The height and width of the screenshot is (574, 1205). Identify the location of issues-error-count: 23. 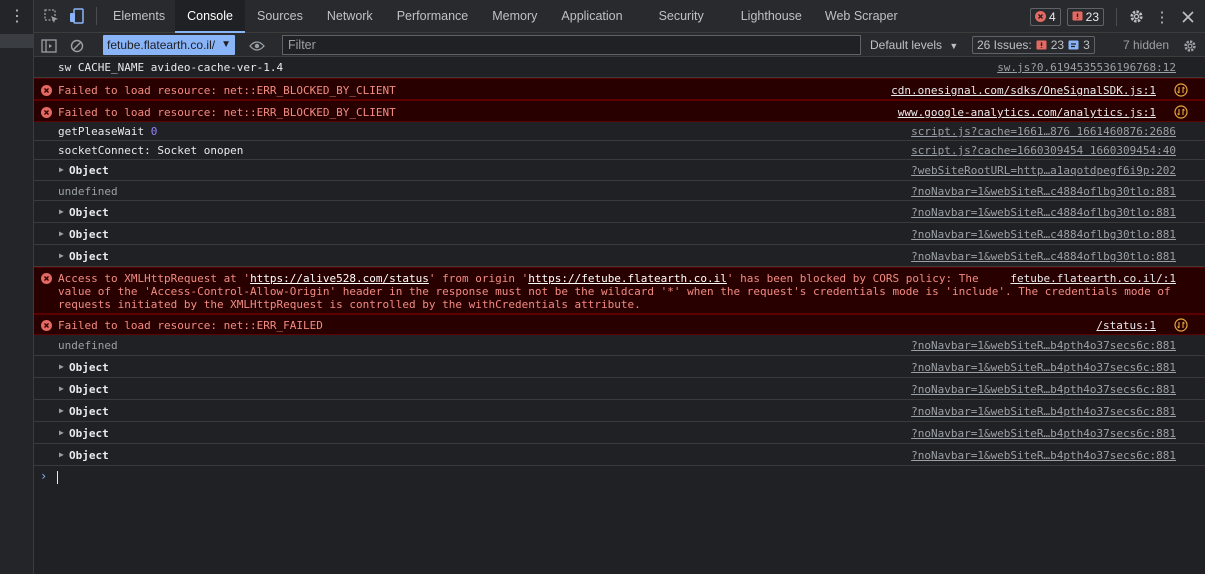
(1057, 45).